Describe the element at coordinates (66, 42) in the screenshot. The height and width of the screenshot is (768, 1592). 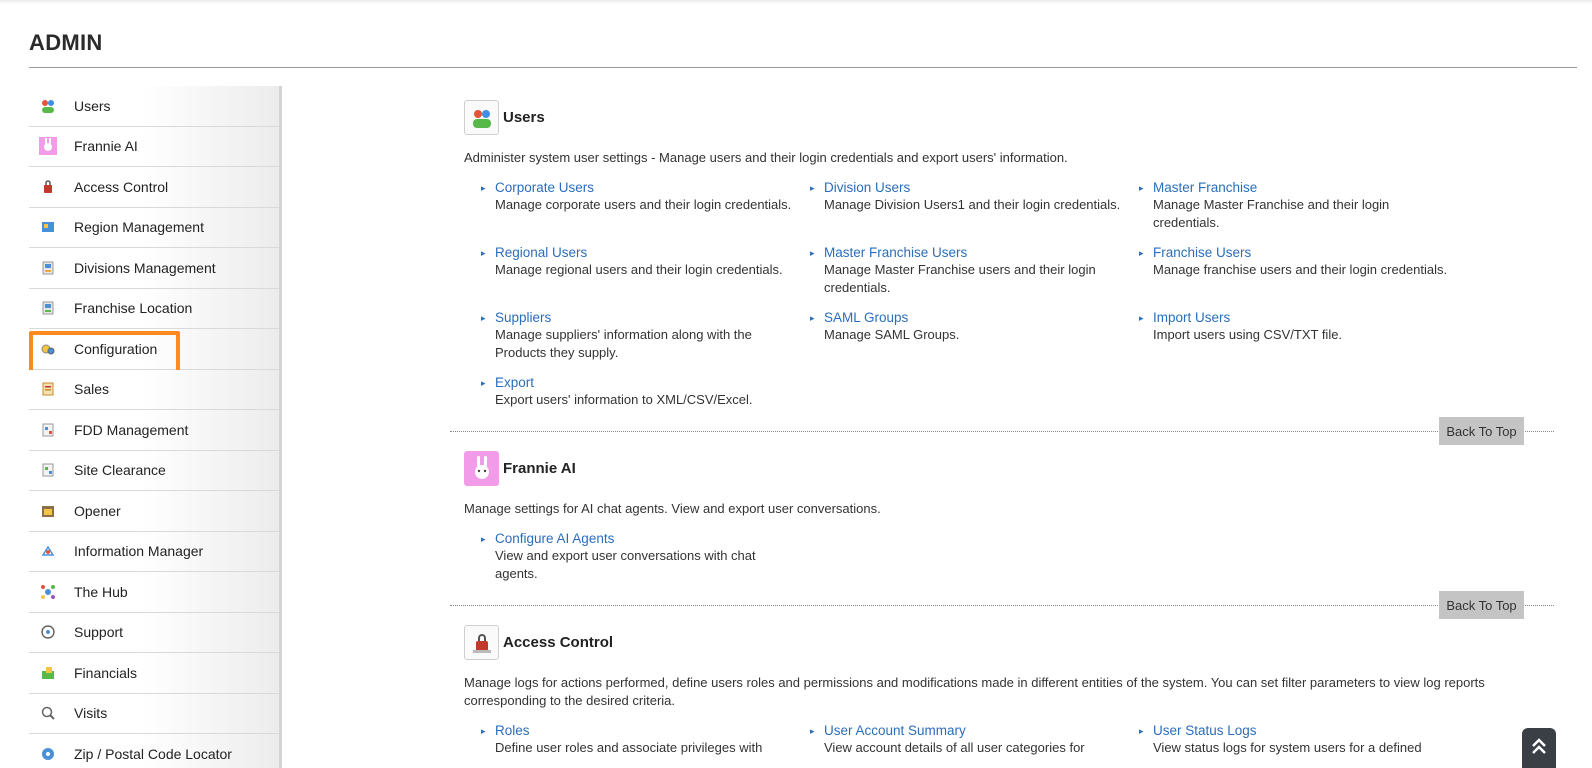
I see `page-title: ADMIN` at that location.